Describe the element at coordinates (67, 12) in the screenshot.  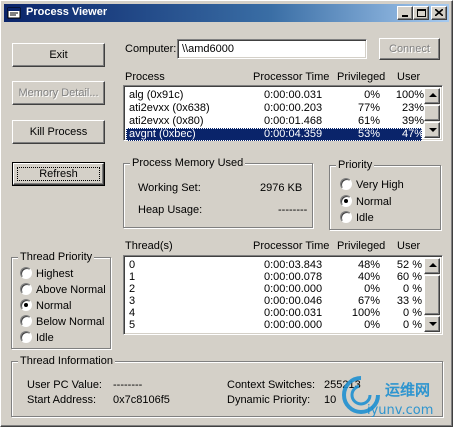
I see `window-title: Process Viewer` at that location.